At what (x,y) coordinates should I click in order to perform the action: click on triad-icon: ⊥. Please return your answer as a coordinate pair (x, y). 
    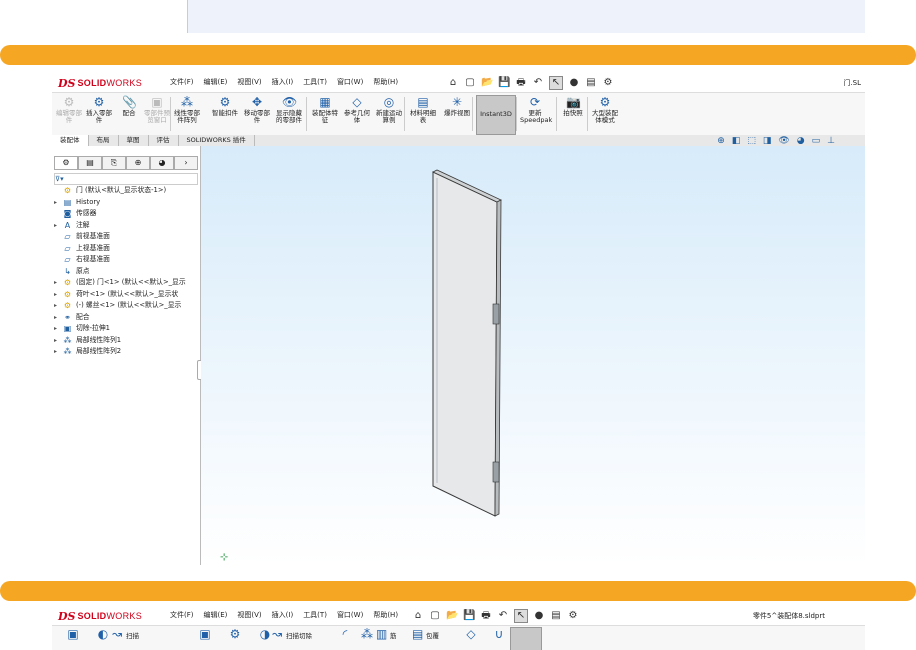
    Looking at the image, I should click on (831, 141).